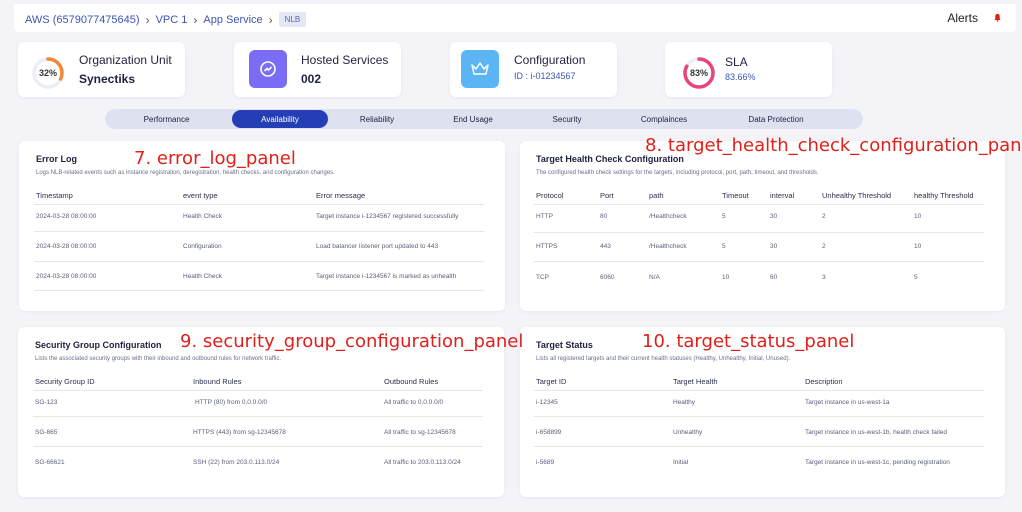 This screenshot has width=1022, height=512. Describe the element at coordinates (377, 119) in the screenshot. I see `tab-reliability: Reliability` at that location.